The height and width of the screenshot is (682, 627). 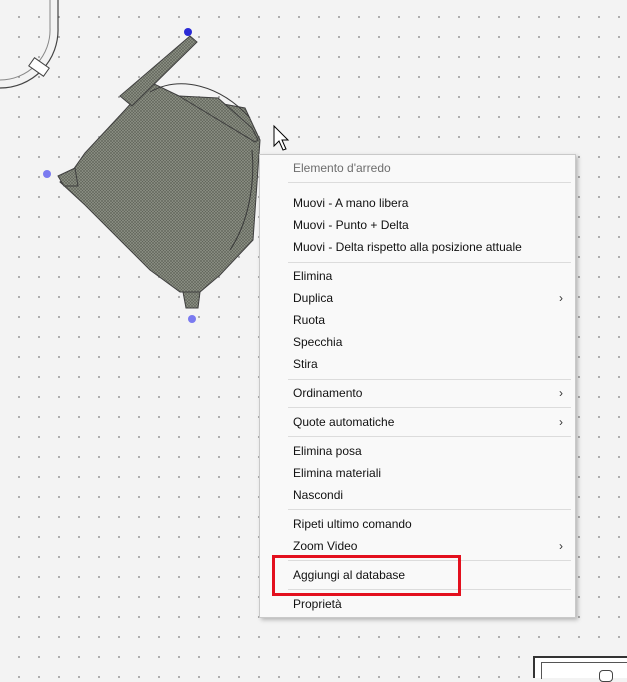 I want to click on menu-item-label: Quote automatiche, so click(x=344, y=422).